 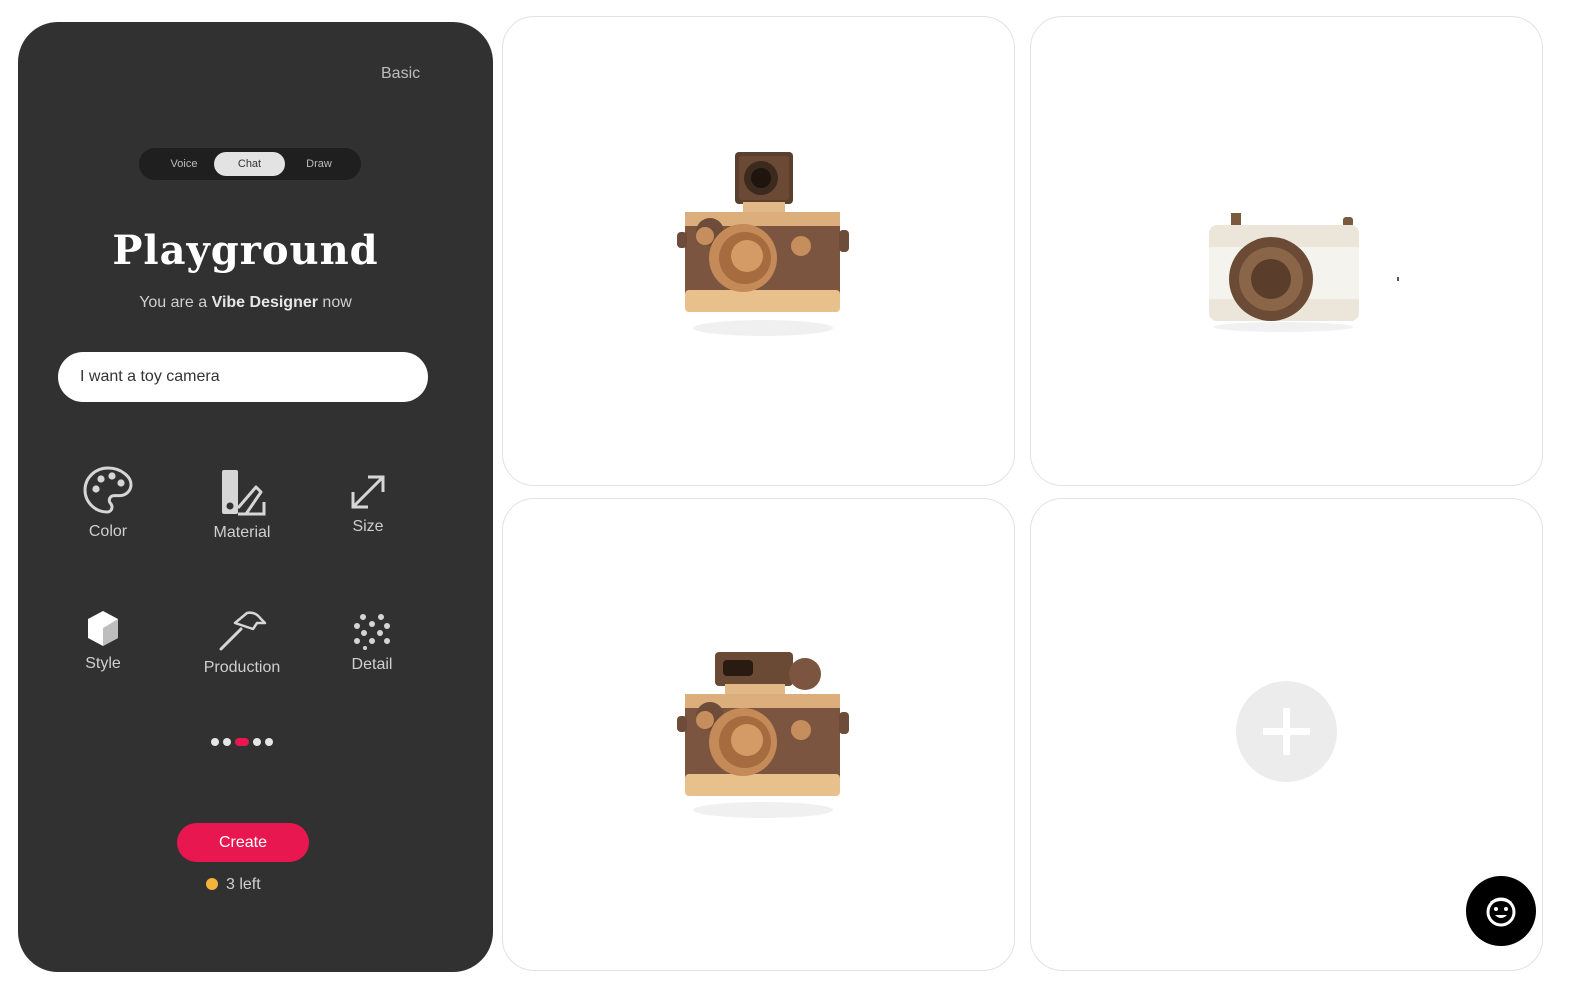 What do you see at coordinates (264, 302) in the screenshot?
I see `subtitle-role: Vibe Designer` at bounding box center [264, 302].